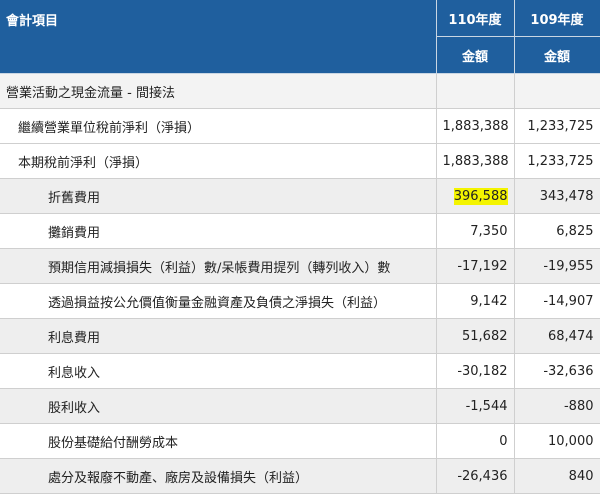  I want to click on table-row: 股份基礎給付酬勞成本 0 10,000, so click(300, 441).